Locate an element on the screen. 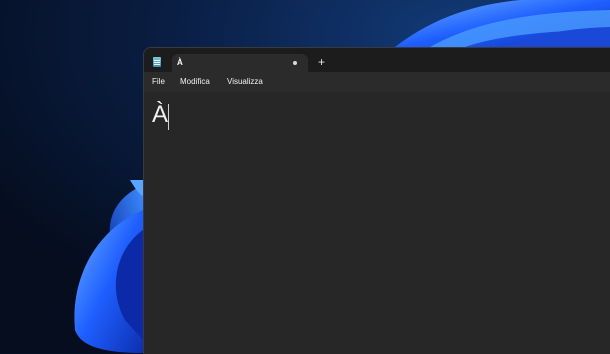  menu-visualizza: Visualizza is located at coordinates (245, 81).